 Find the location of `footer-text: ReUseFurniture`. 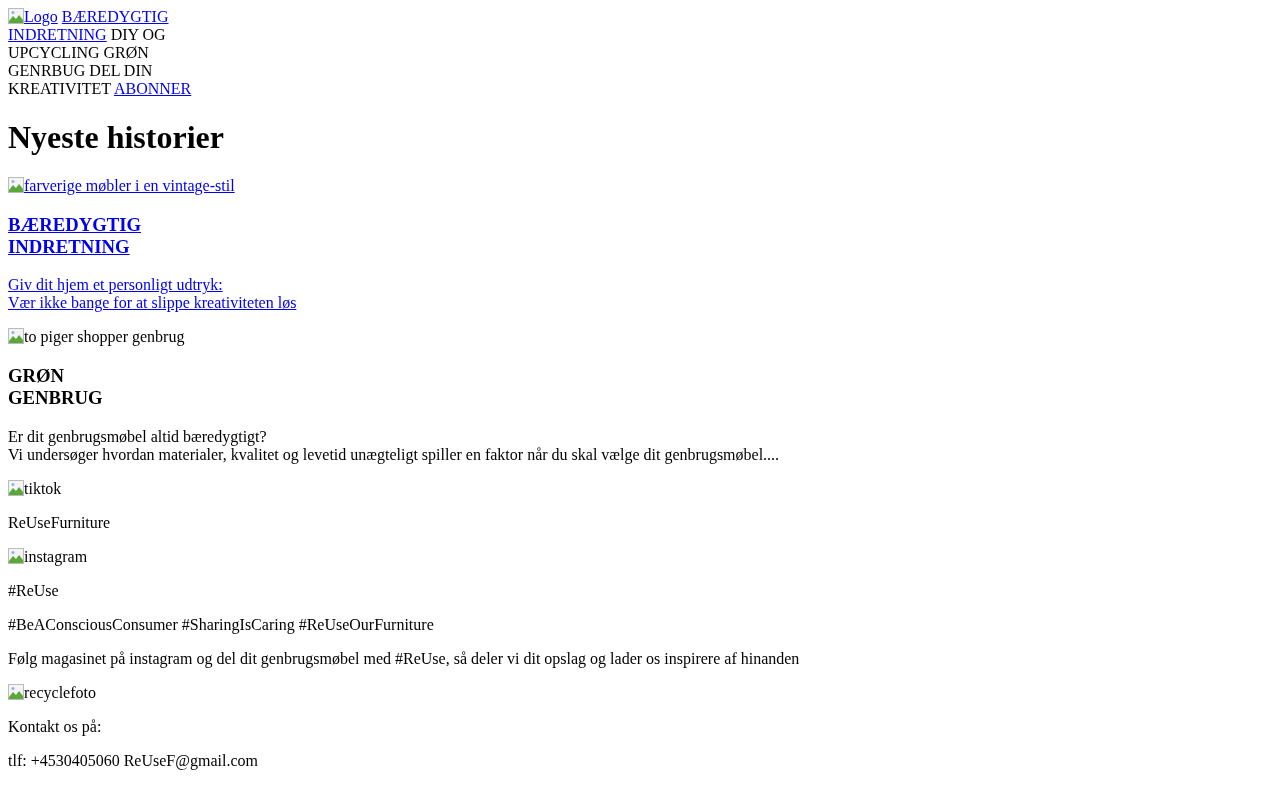

footer-text: ReUseFurniture is located at coordinates (59, 522).